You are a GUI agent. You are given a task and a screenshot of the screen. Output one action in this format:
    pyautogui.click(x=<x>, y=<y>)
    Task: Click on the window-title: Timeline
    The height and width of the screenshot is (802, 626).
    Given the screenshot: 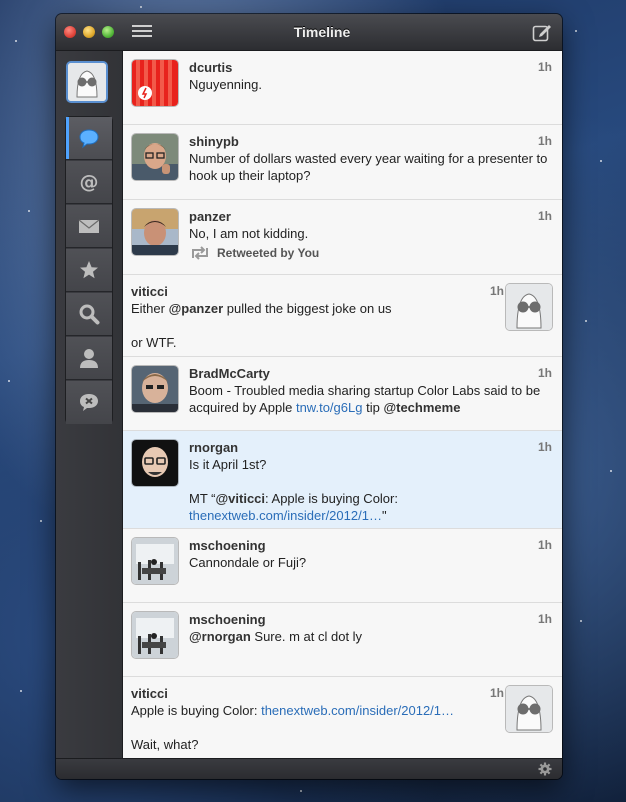 What is the action you would take?
    pyautogui.click(x=322, y=32)
    